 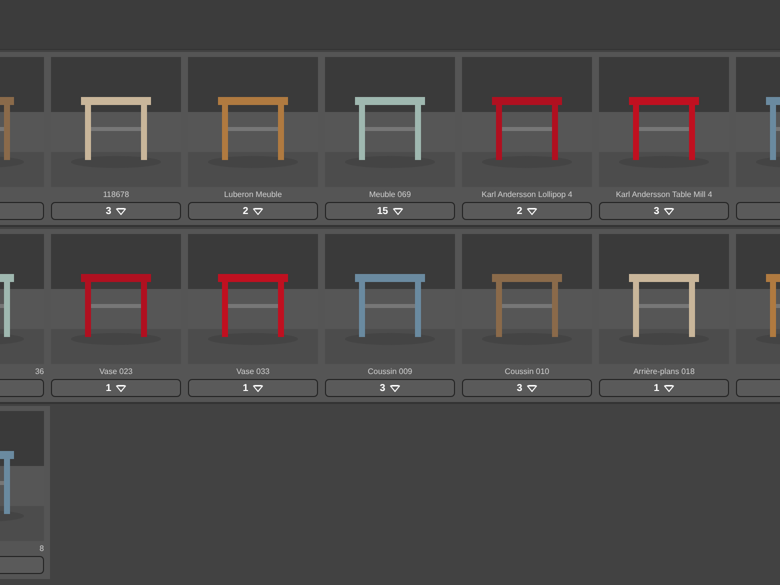 I want to click on item-title: Karl Andersson Table Mill 4, so click(x=664, y=194).